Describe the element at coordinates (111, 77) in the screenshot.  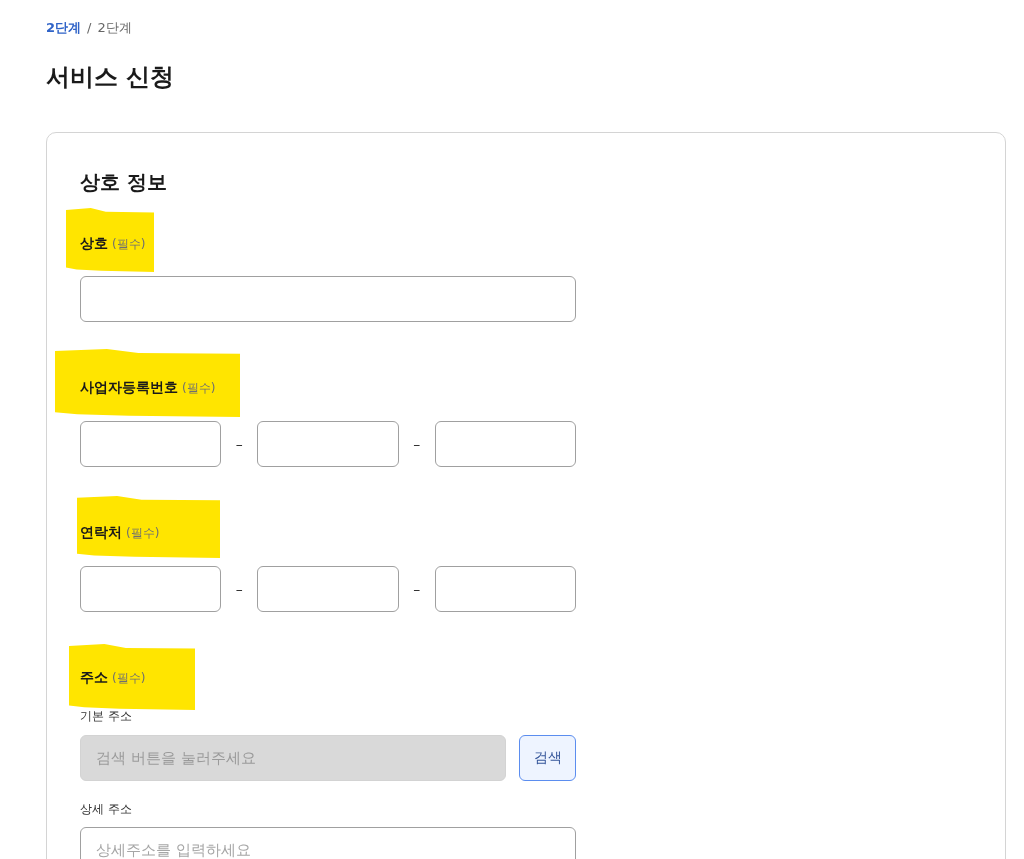
I see `page-title: 서비스 신청` at that location.